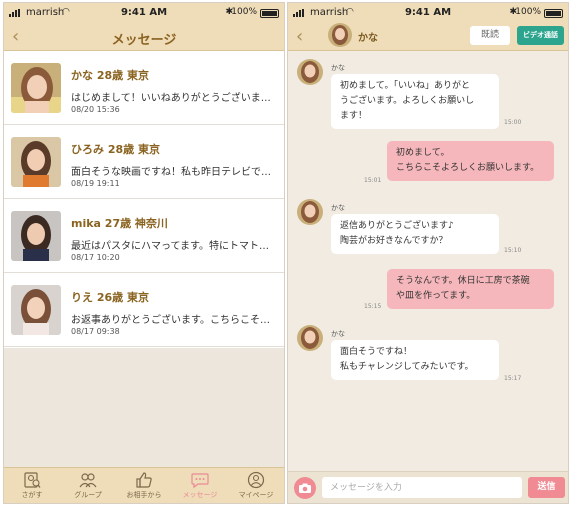  What do you see at coordinates (32, 480) in the screenshot?
I see `search-profile-icon` at bounding box center [32, 480].